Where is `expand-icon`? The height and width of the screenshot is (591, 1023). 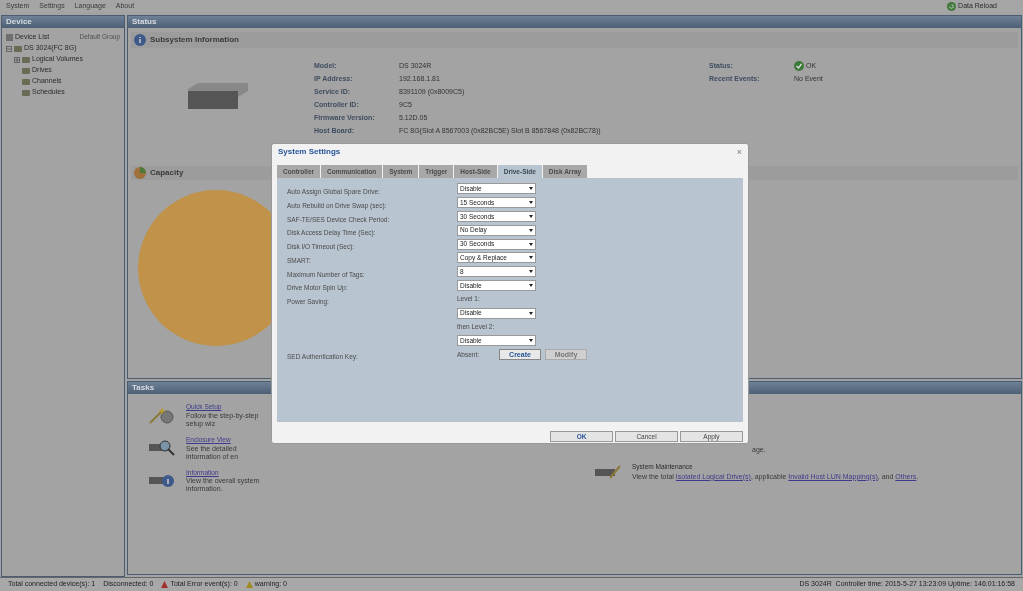 expand-icon is located at coordinates (17, 59).